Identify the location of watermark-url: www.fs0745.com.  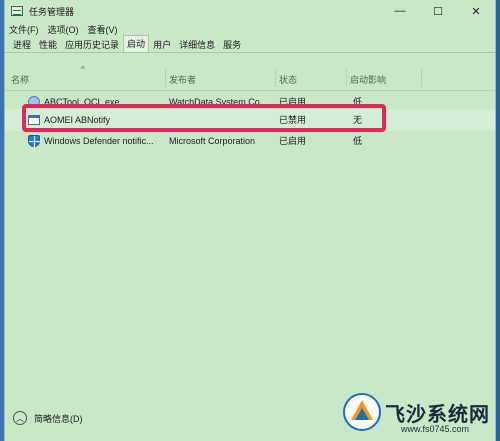
(435, 429).